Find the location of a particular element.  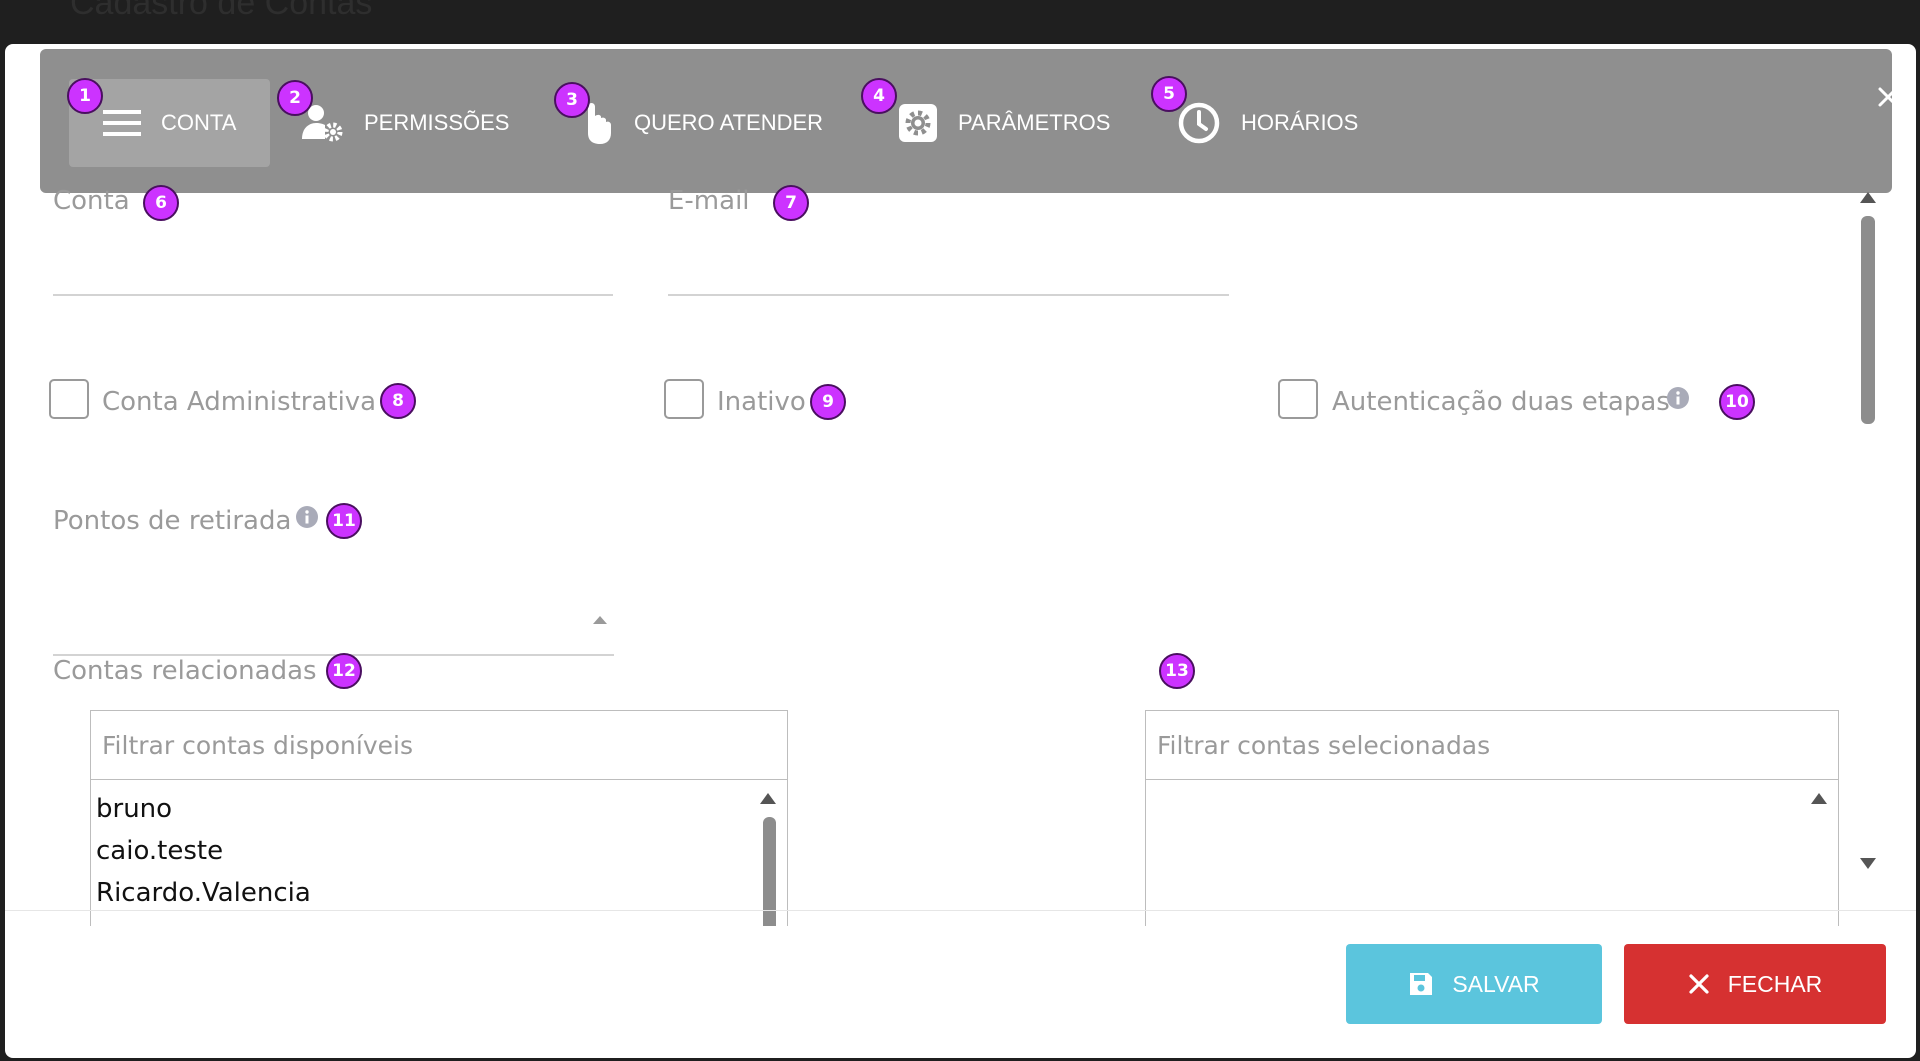

clock-icon is located at coordinates (1199, 123).